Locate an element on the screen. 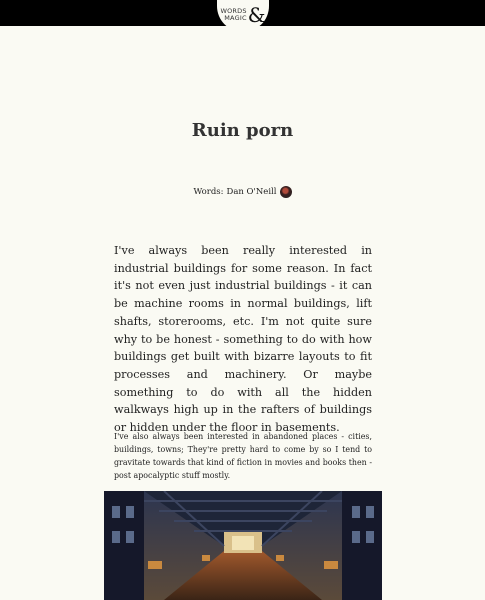 The image size is (485, 600). logo-ampersand: & is located at coordinates (256, 15).